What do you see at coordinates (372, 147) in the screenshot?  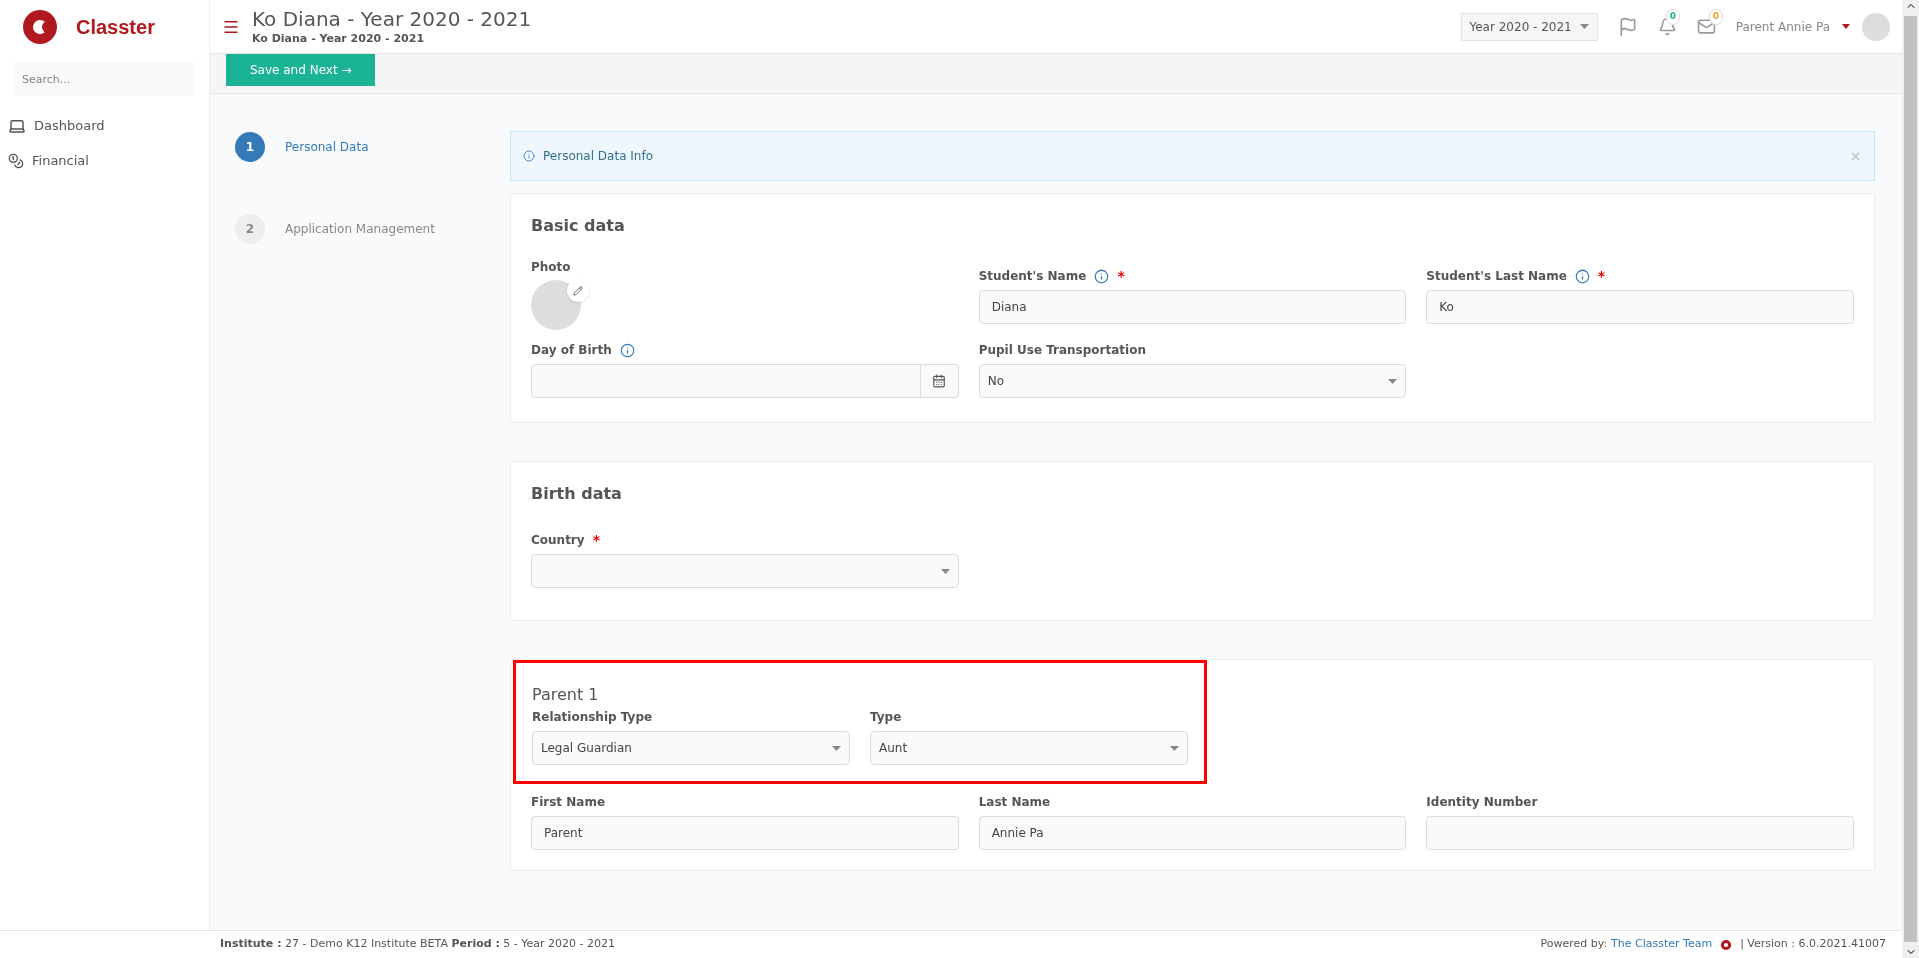 I see `wizard-step: 1 Personal Data` at bounding box center [372, 147].